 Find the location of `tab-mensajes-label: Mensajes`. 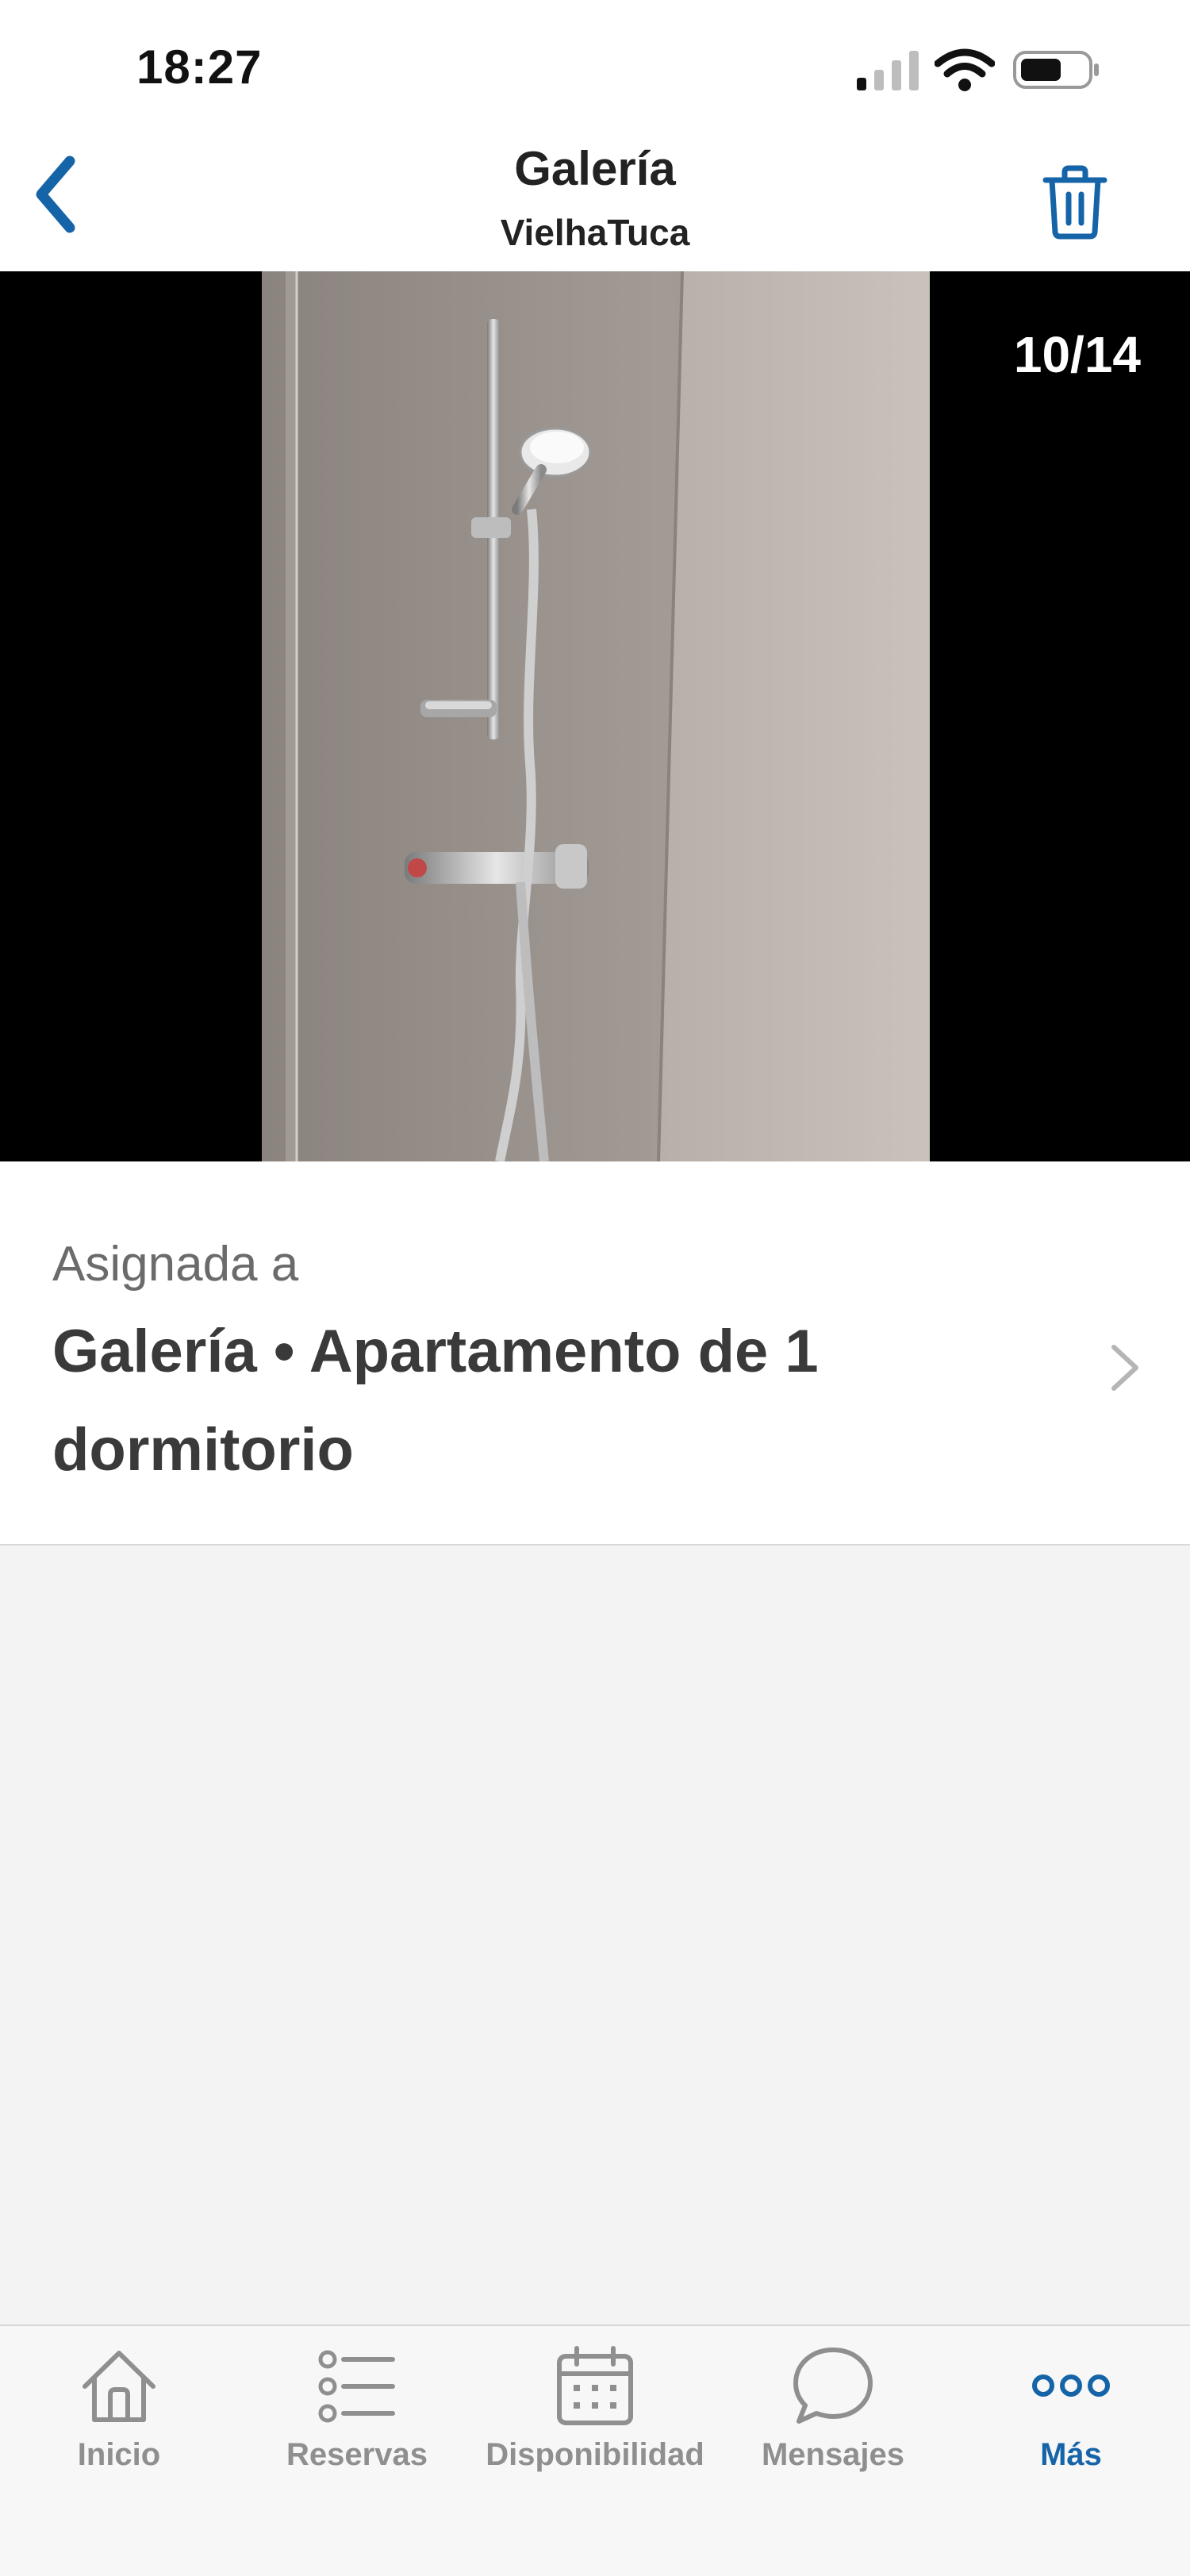

tab-mensajes-label: Mensajes is located at coordinates (833, 2454).